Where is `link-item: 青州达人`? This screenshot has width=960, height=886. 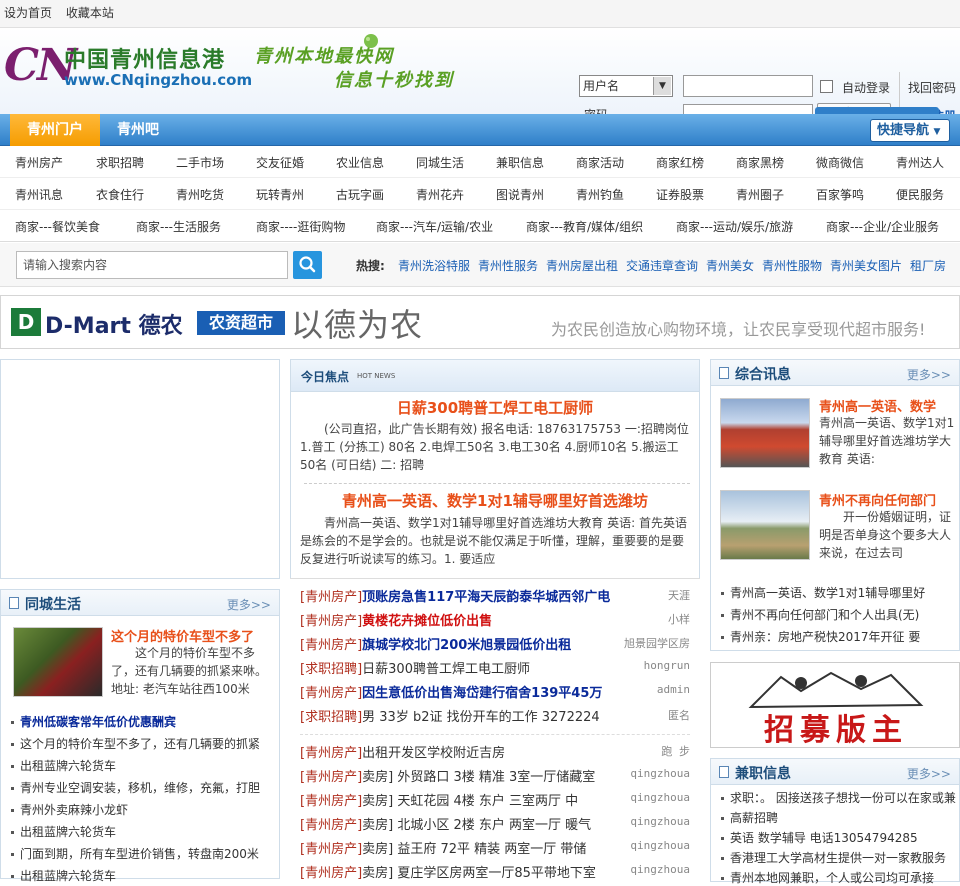 link-item: 青州达人 is located at coordinates (920, 162).